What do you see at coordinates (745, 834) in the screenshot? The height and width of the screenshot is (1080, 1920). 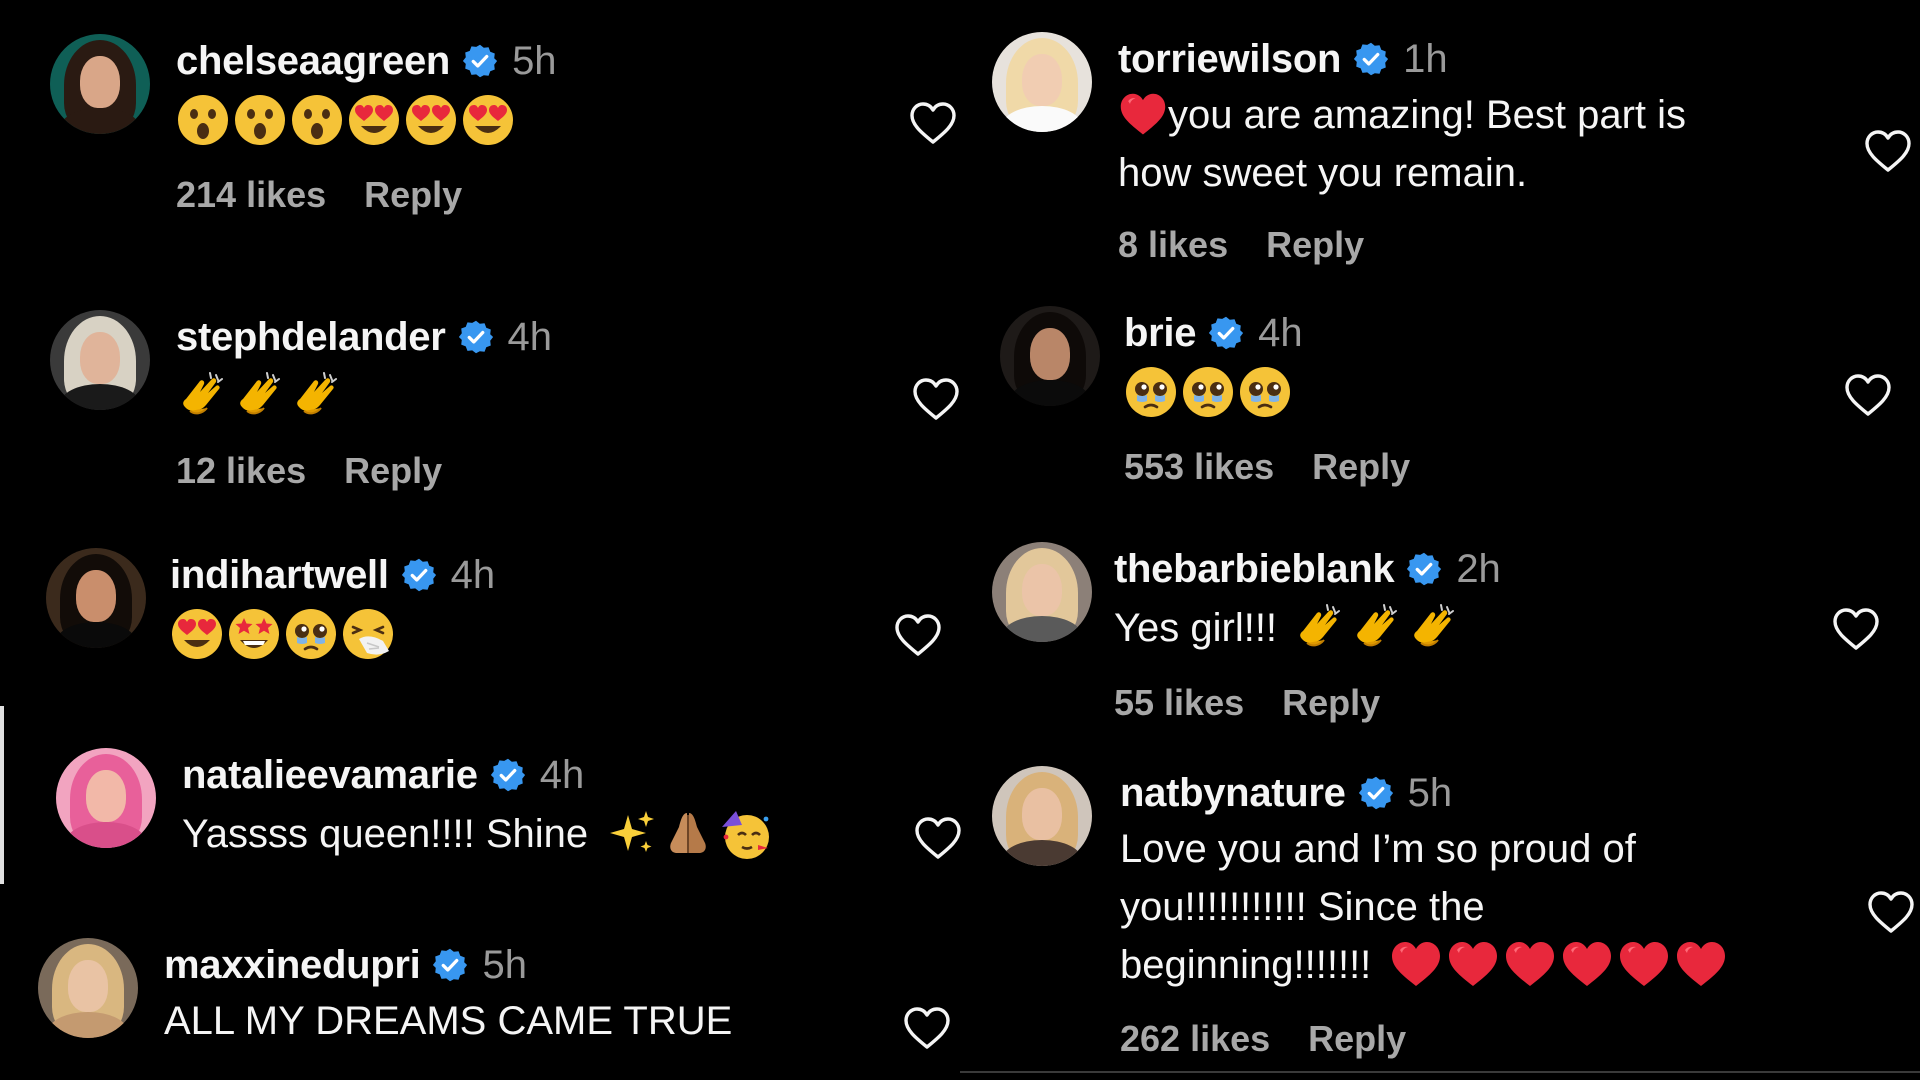 I see `partying-face-icon` at bounding box center [745, 834].